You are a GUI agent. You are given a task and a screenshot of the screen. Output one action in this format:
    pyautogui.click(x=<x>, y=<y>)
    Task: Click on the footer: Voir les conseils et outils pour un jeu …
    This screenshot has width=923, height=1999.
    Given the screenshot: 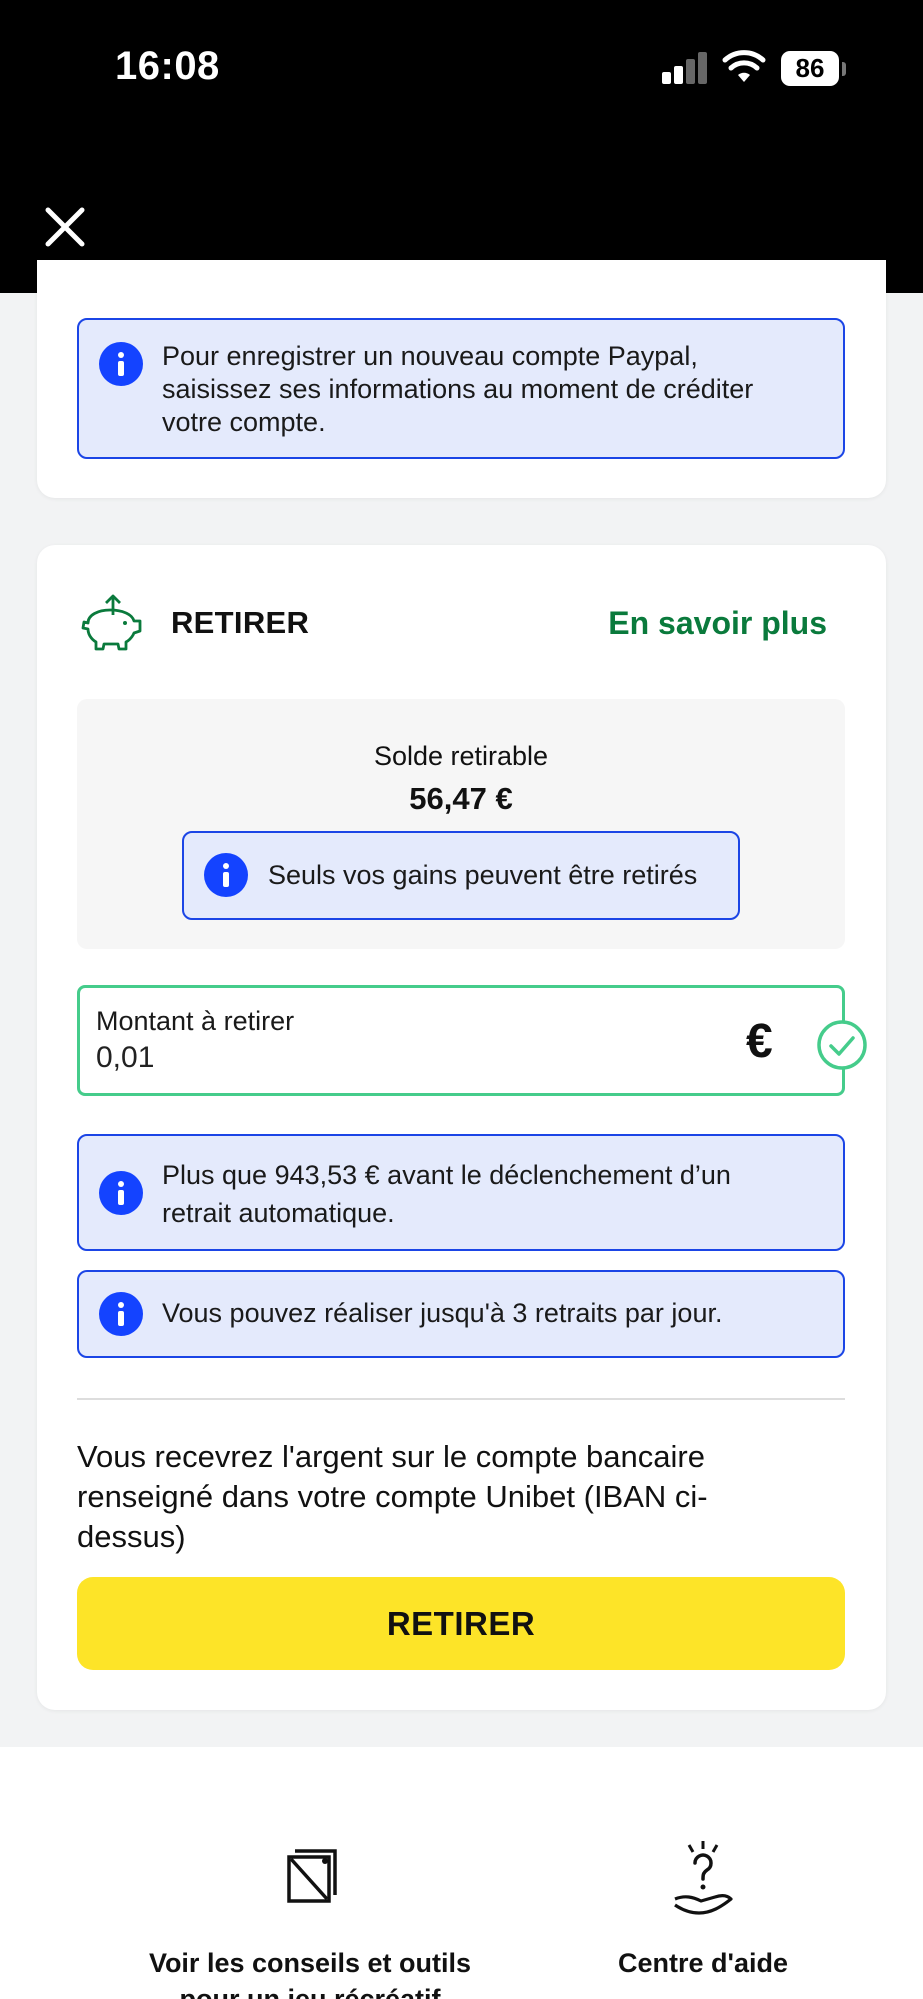 What is the action you would take?
    pyautogui.click(x=461, y=1873)
    